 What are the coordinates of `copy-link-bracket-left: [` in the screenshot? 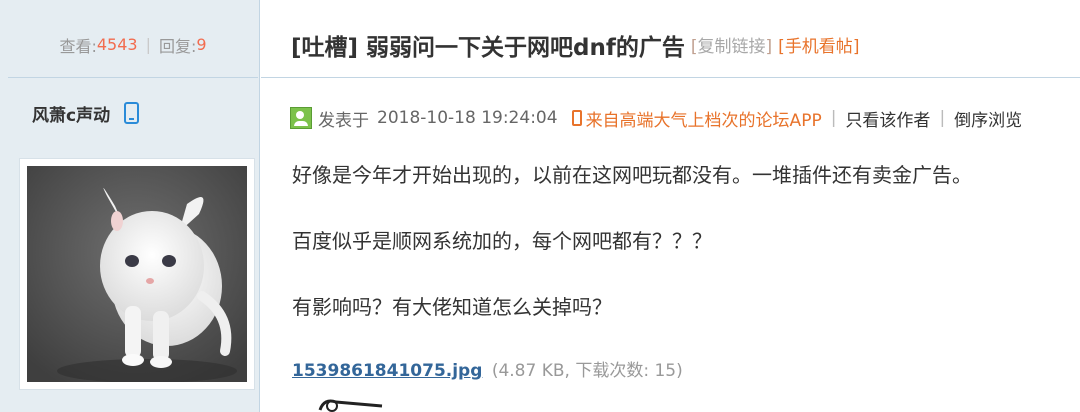 It's located at (694, 47).